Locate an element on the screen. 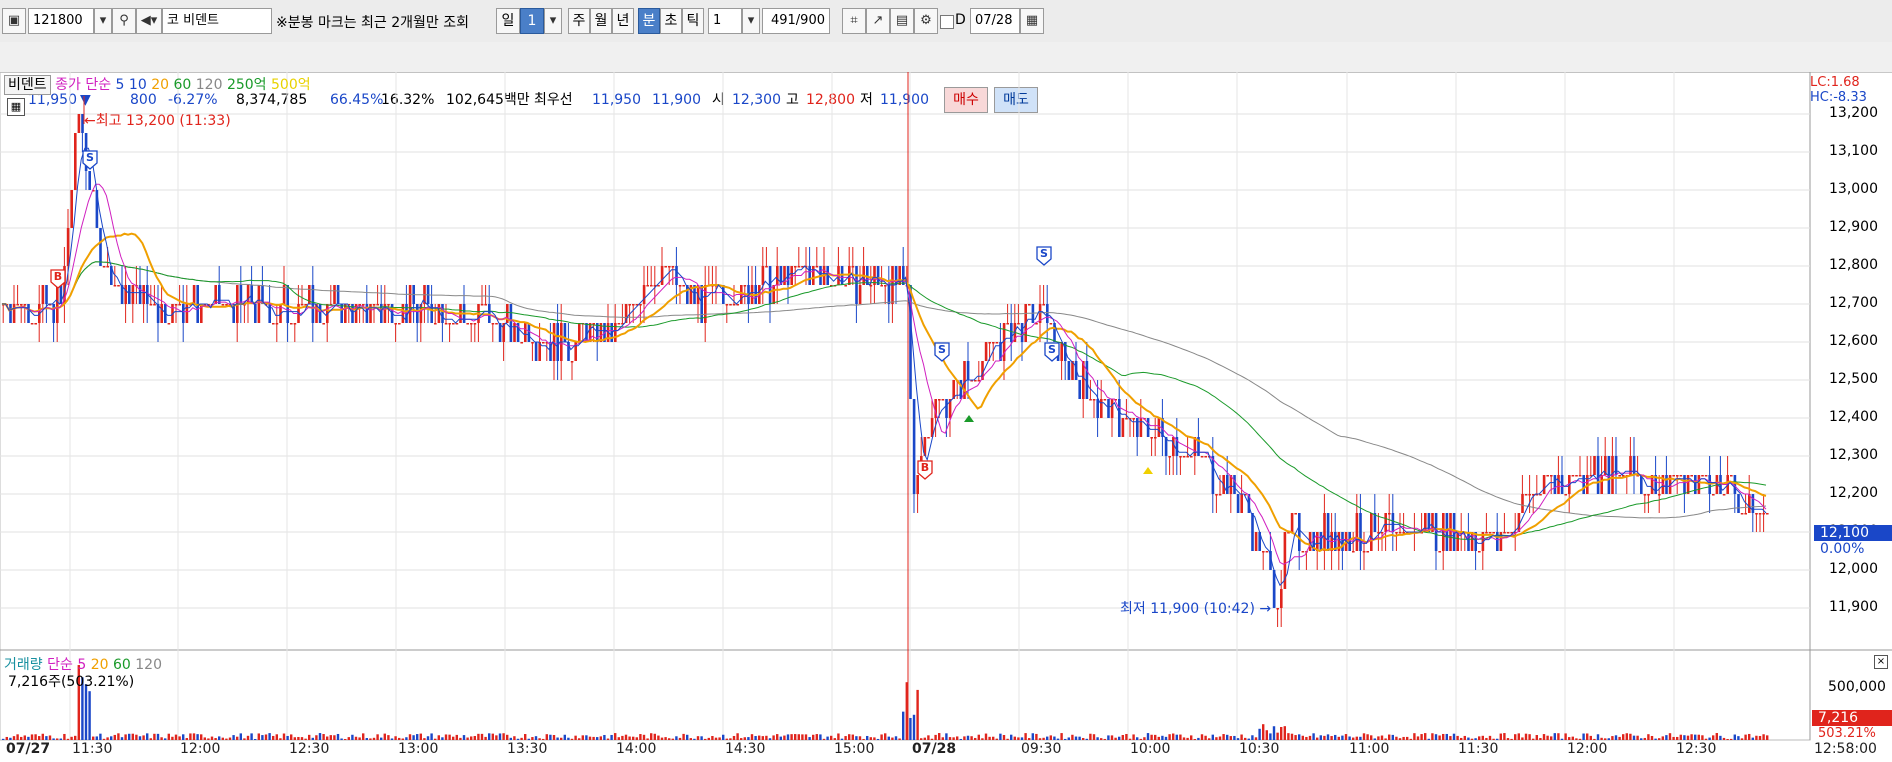 This screenshot has width=1892, height=762. table-icon: ▦ is located at coordinates (16, 107).